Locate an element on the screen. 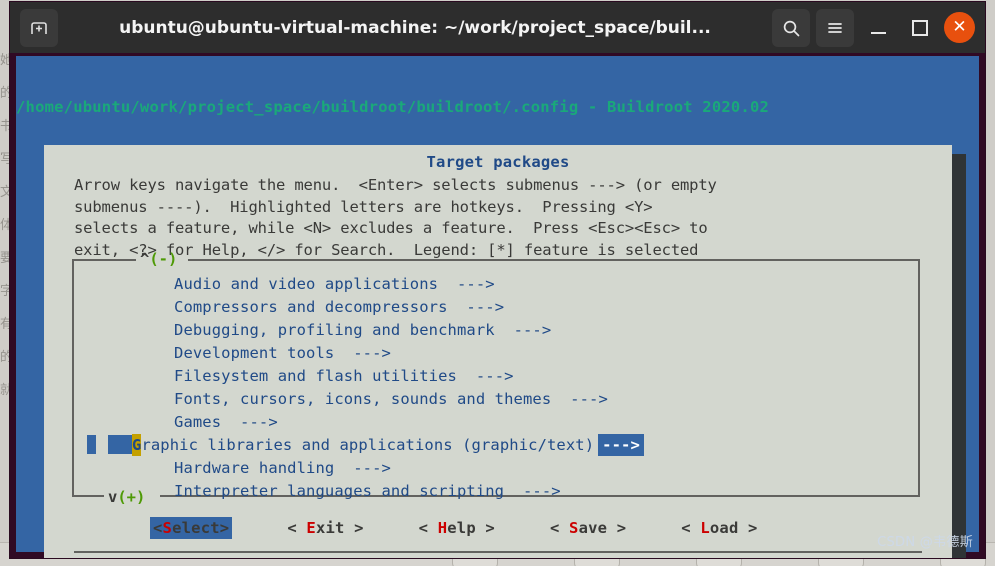  window-controls: ✕ is located at coordinates (873, 27).